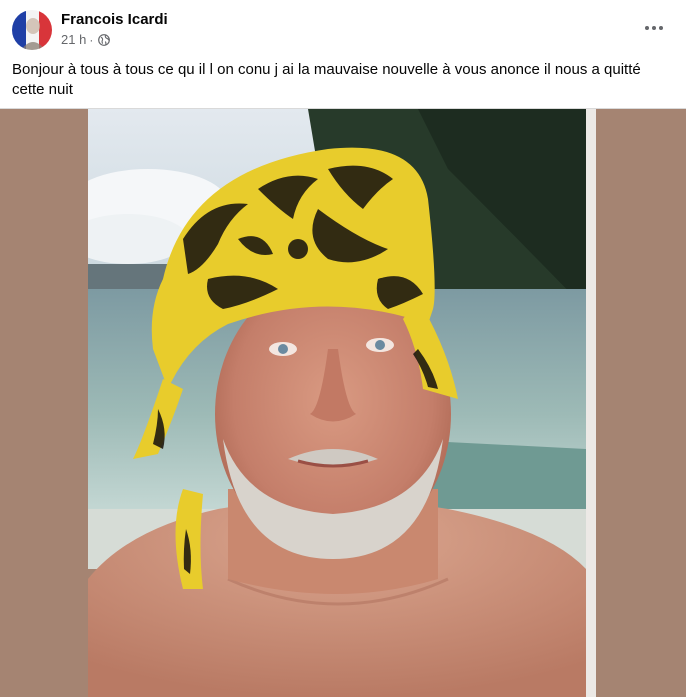 This screenshot has width=686, height=697. Describe the element at coordinates (343, 28) in the screenshot. I see `post-header: Francois Icardi 21 h ·` at that location.